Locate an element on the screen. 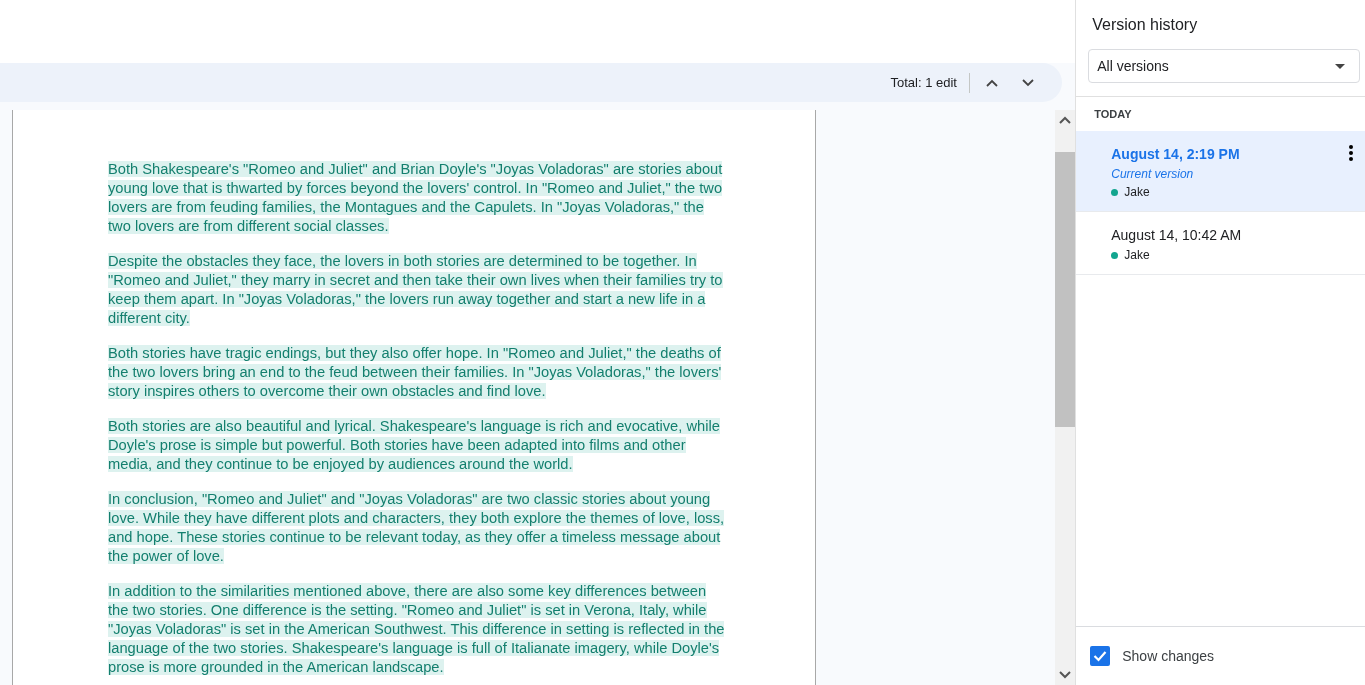 This screenshot has width=1365, height=685. scrollbar is located at coordinates (1065, 397).